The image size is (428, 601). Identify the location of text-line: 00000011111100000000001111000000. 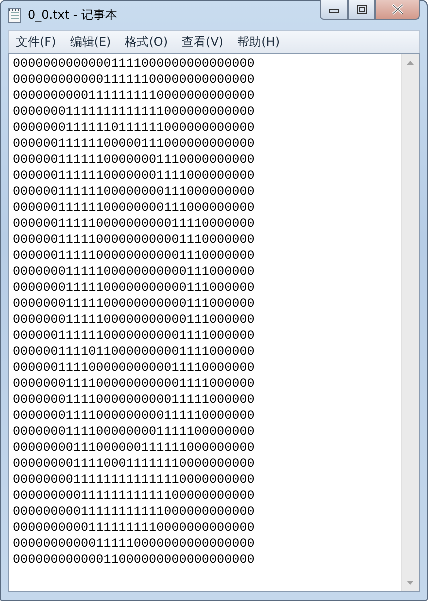
(134, 336).